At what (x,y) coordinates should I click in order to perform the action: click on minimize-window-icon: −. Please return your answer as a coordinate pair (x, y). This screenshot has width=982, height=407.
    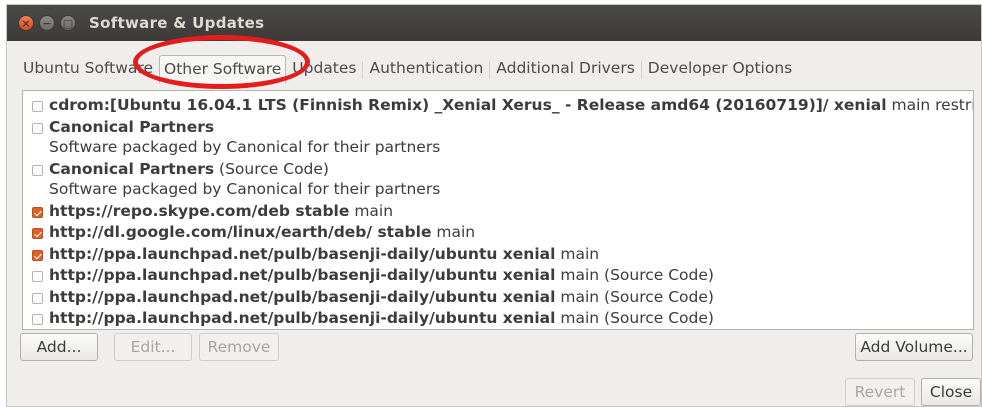
    Looking at the image, I should click on (47, 23).